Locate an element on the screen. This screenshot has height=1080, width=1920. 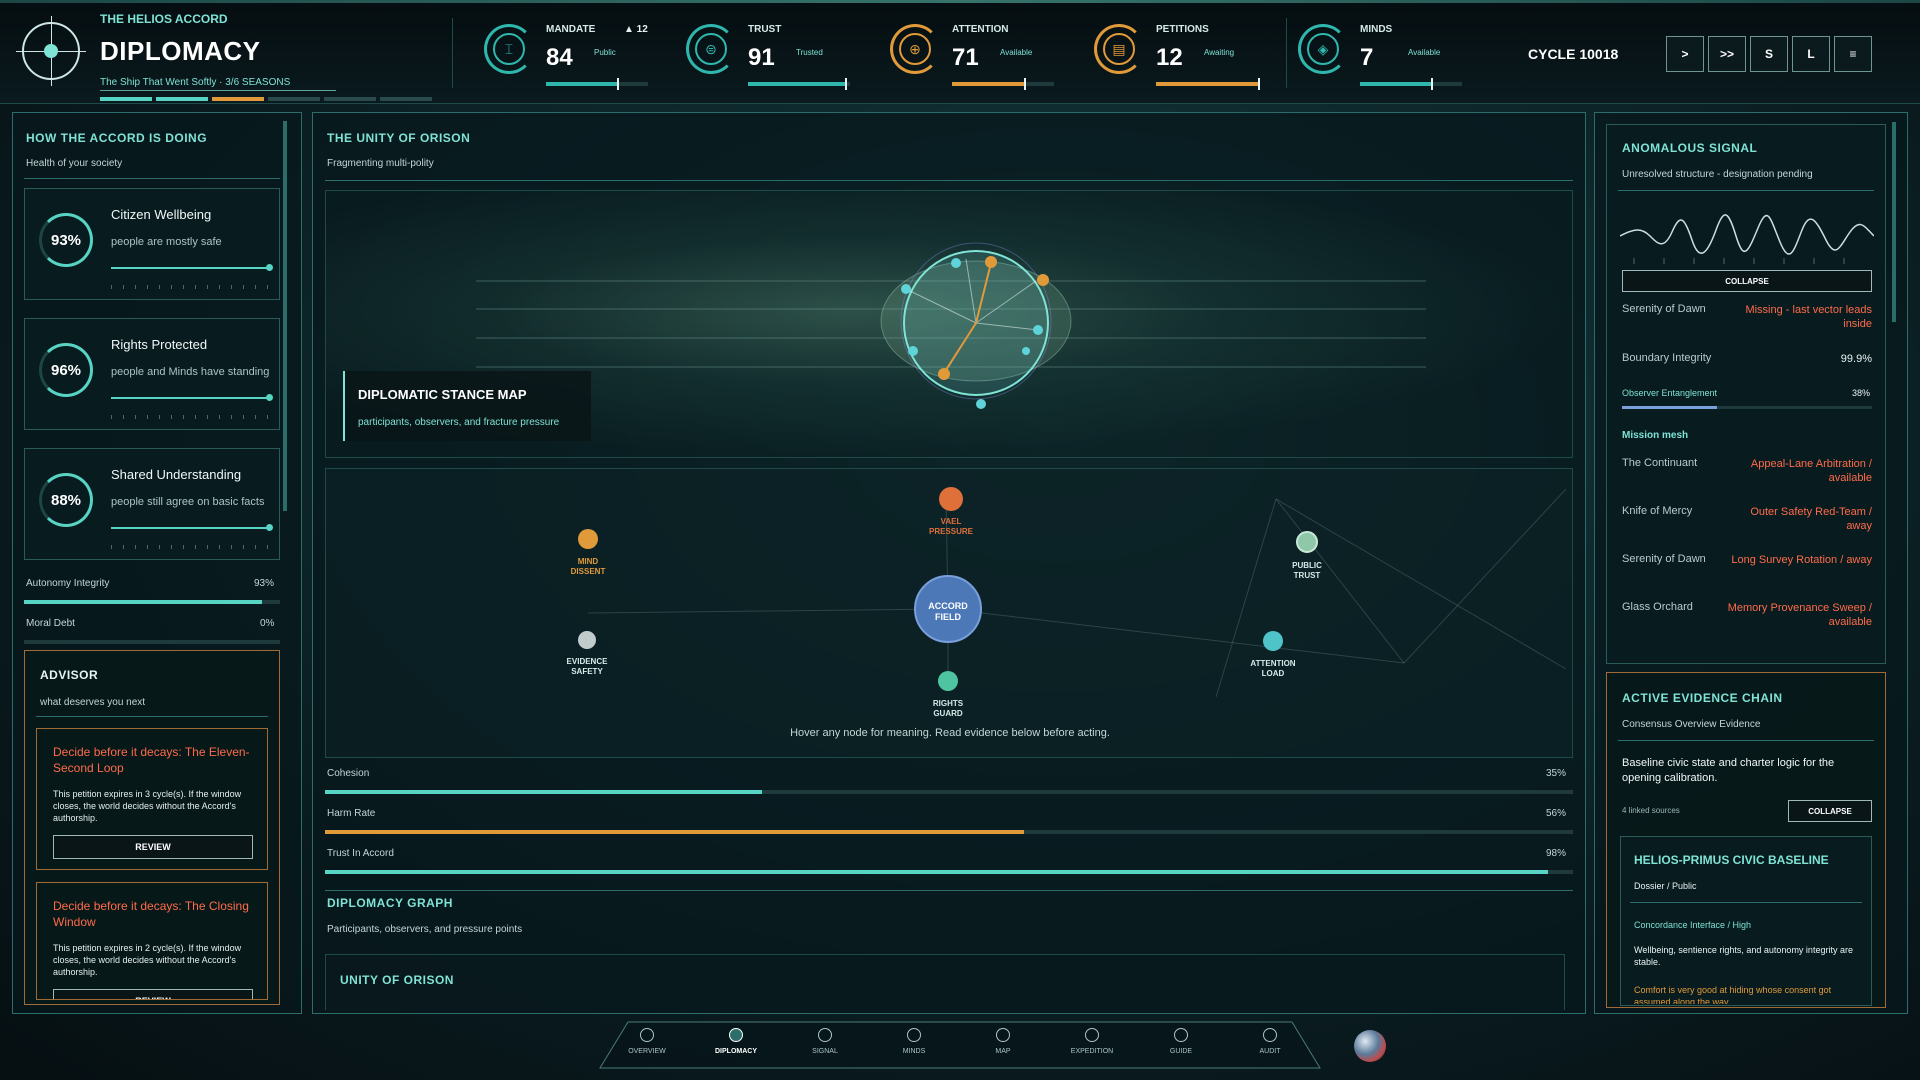
stat-trust: ⊜ TRUST 91 Trusted is located at coordinates (786, 54).